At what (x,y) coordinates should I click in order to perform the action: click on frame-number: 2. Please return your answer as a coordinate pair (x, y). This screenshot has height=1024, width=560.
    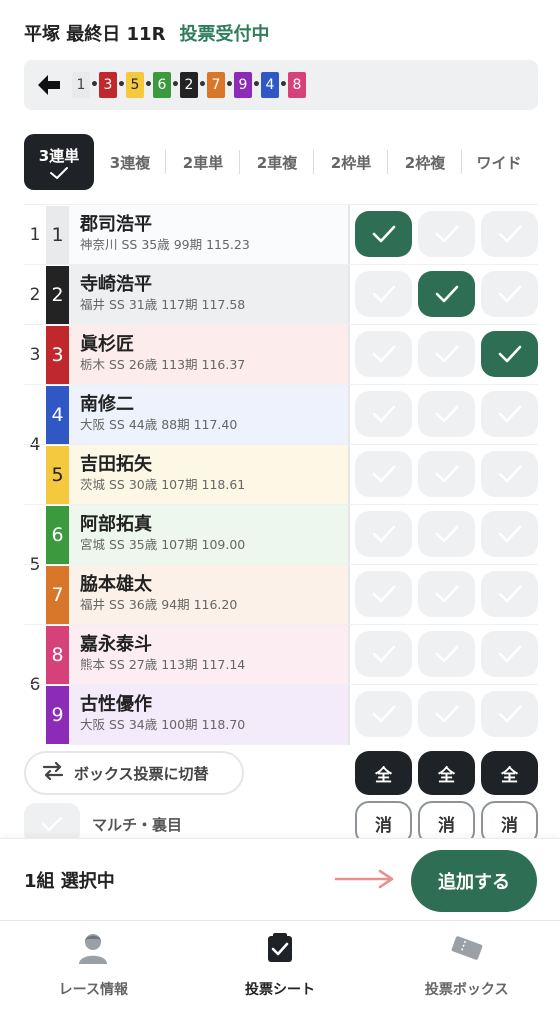
    Looking at the image, I should click on (35, 295).